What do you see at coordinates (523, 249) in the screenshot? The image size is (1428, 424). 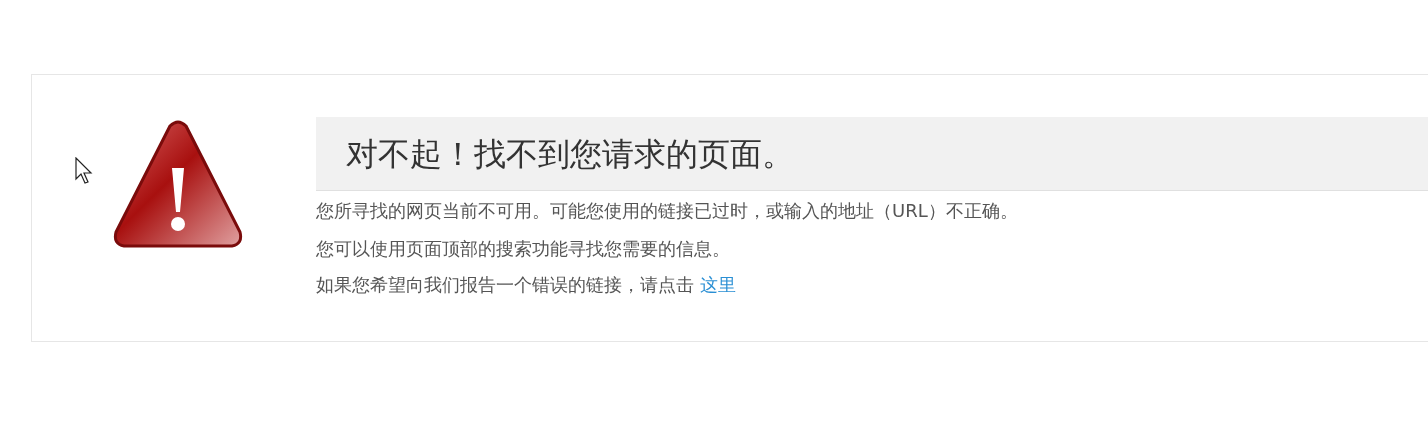 I see `message-text: 您可以使用页面顶部的搜索功能寻找您需要的信息。` at bounding box center [523, 249].